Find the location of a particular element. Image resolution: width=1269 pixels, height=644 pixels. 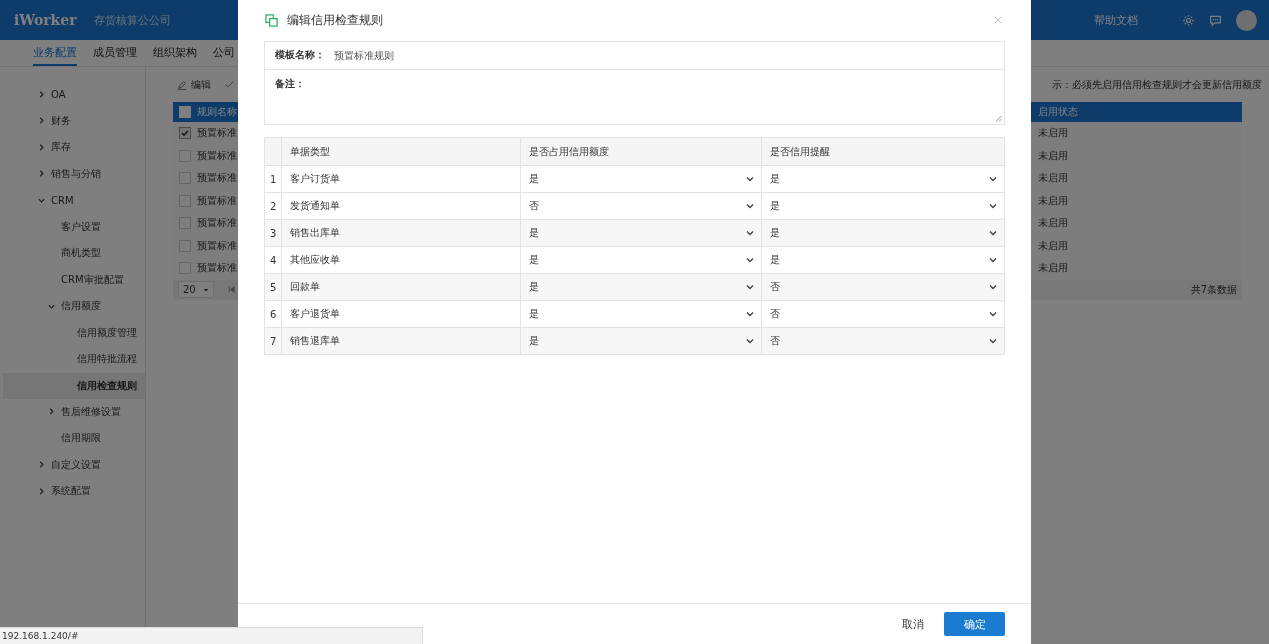

table-cell: 销售退库单 is located at coordinates (401, 341).